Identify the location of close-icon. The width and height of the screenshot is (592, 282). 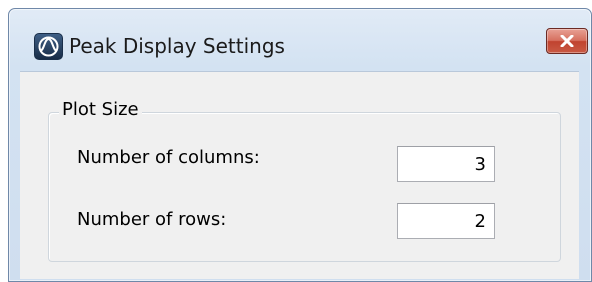
(567, 41).